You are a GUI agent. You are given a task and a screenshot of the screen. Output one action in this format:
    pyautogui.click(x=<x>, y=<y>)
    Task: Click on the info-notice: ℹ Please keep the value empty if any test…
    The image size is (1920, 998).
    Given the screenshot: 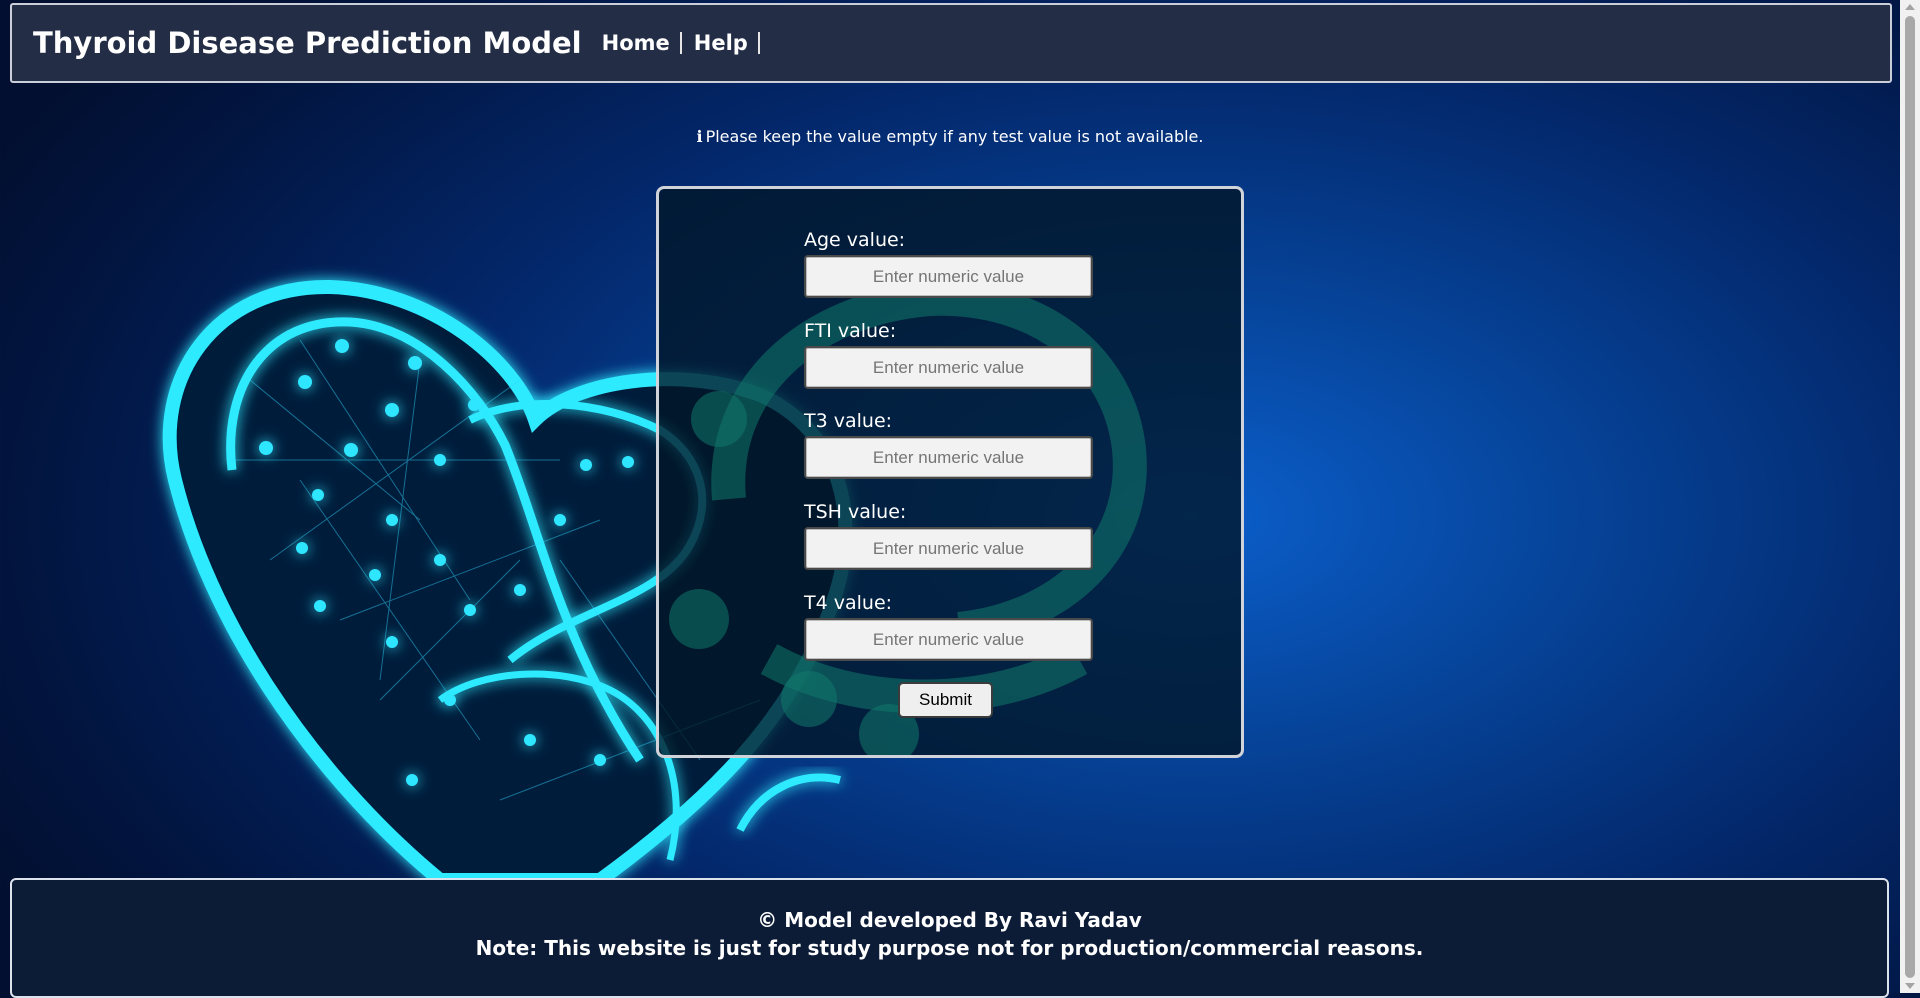 What is the action you would take?
    pyautogui.click(x=950, y=136)
    